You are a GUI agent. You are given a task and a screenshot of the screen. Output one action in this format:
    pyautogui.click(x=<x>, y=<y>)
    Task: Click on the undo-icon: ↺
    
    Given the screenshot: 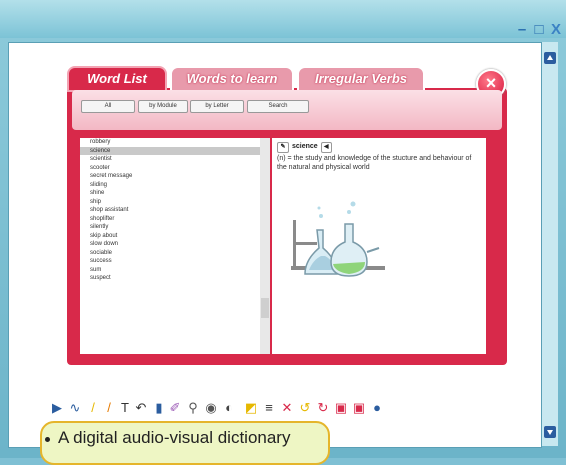 What is the action you would take?
    pyautogui.click(x=305, y=408)
    